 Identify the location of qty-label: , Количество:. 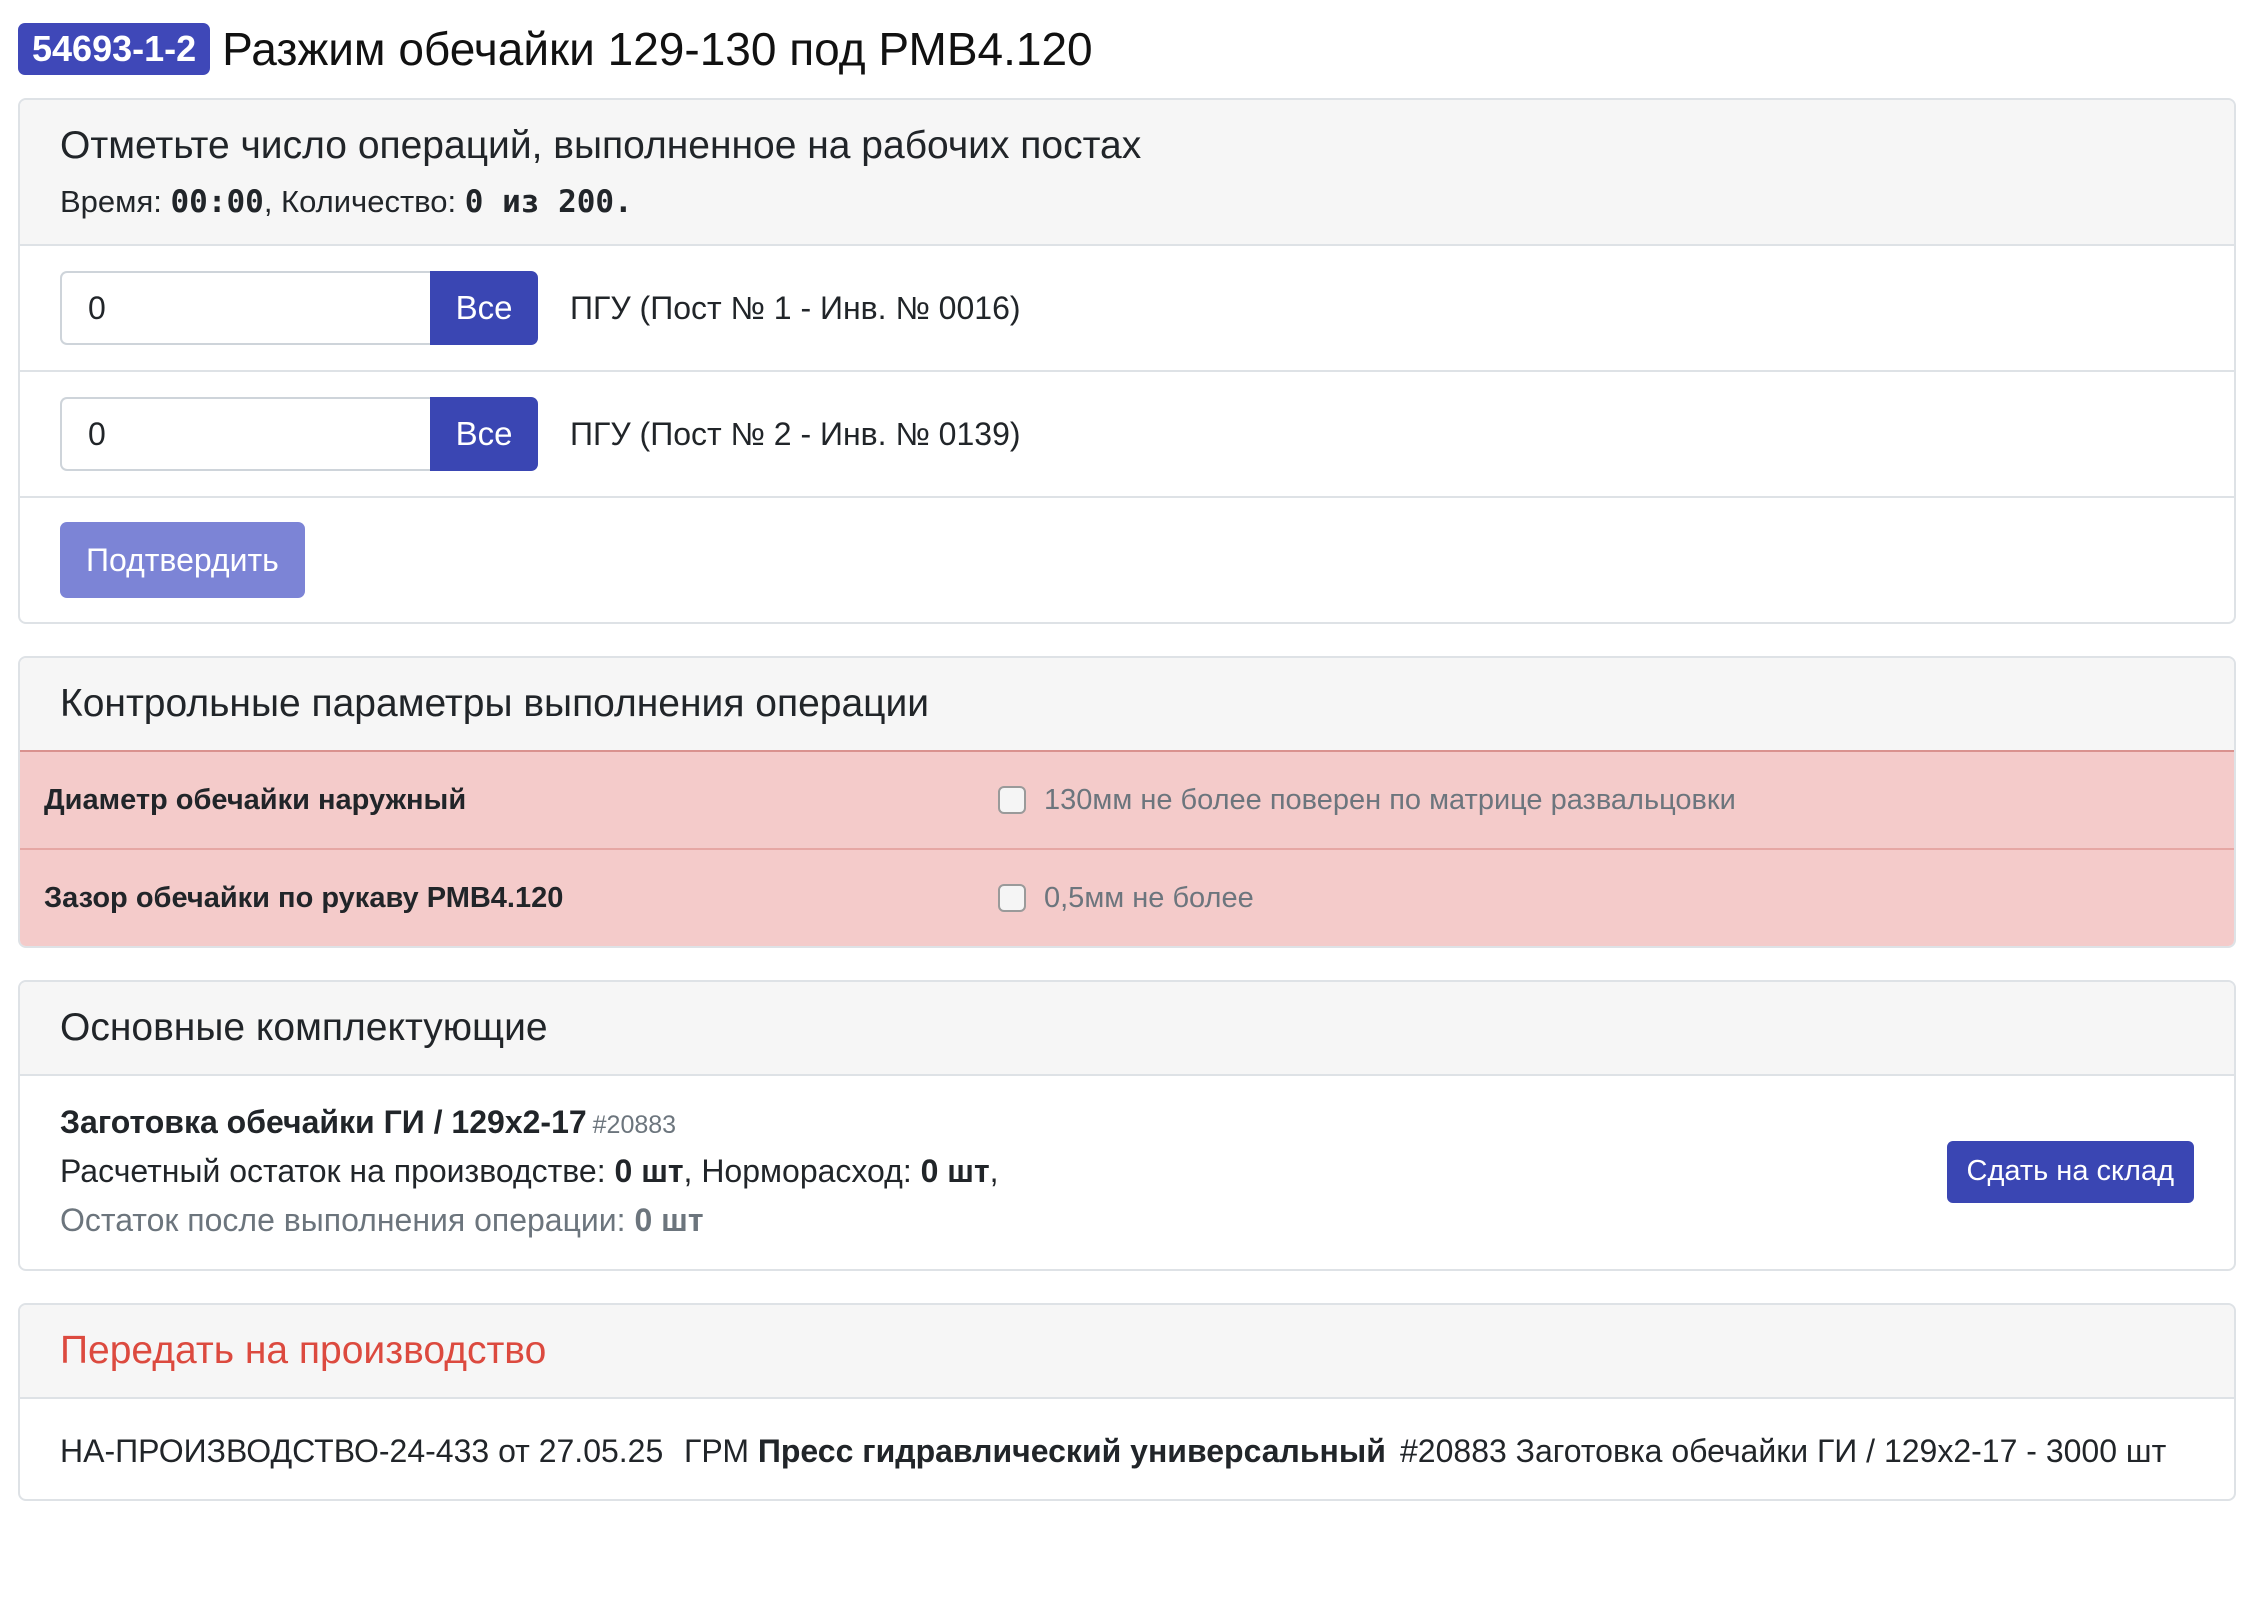
(364, 201).